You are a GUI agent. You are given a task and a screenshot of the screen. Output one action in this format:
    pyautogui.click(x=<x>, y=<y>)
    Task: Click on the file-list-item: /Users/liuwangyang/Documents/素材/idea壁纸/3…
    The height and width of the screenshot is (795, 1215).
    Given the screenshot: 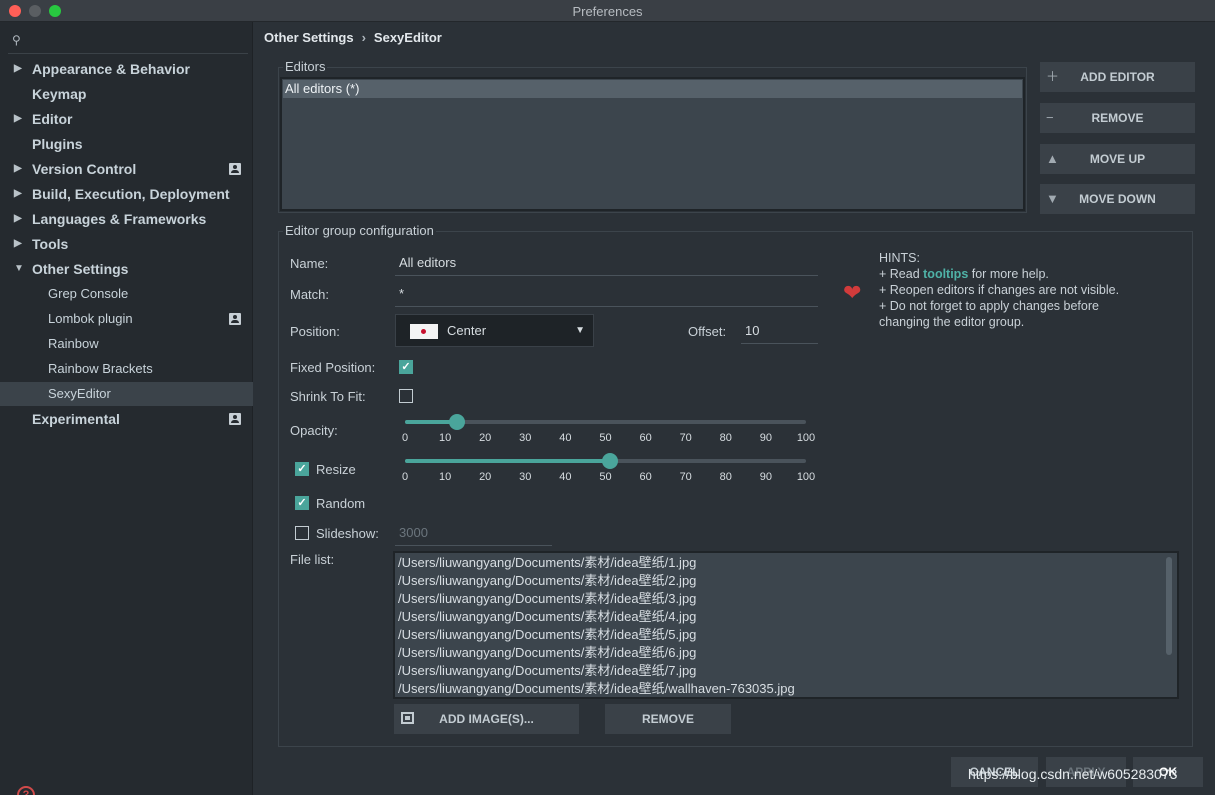 What is the action you would take?
    pyautogui.click(x=547, y=599)
    